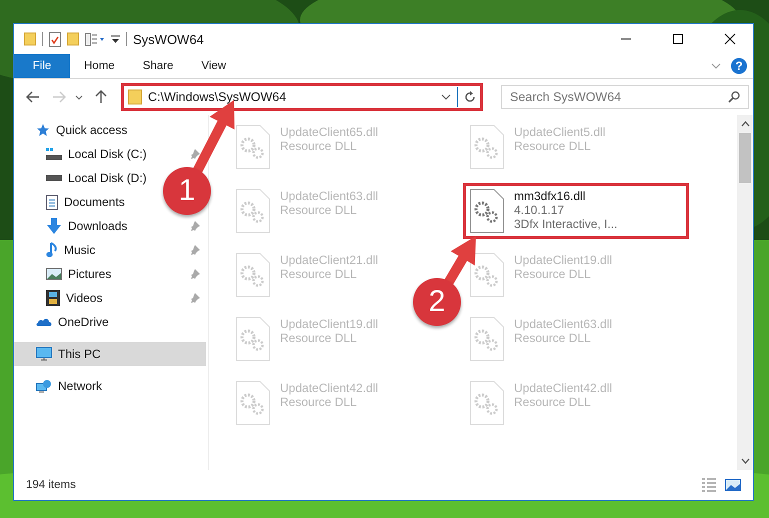 This screenshot has height=518, width=769. What do you see at coordinates (446, 97) in the screenshot?
I see `dropdown-icon` at bounding box center [446, 97].